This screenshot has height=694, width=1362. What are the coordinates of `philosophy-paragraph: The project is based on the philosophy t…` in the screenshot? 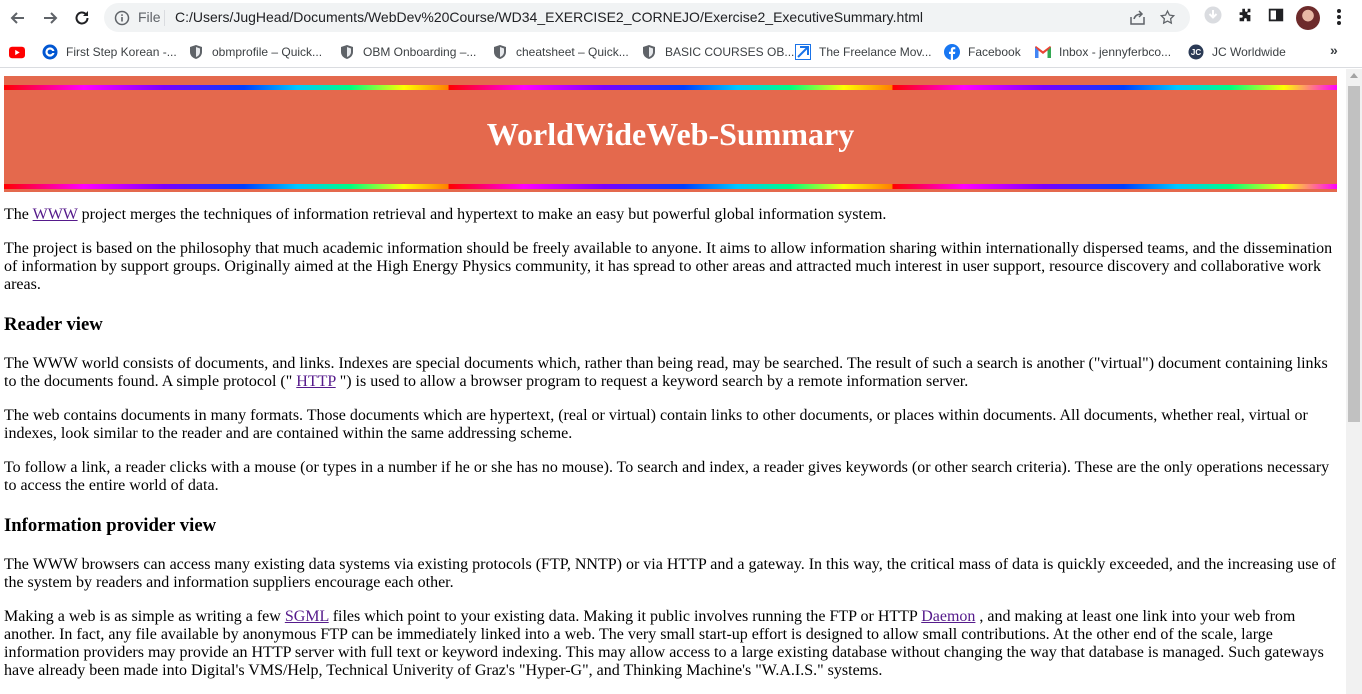 It's located at (668, 266).